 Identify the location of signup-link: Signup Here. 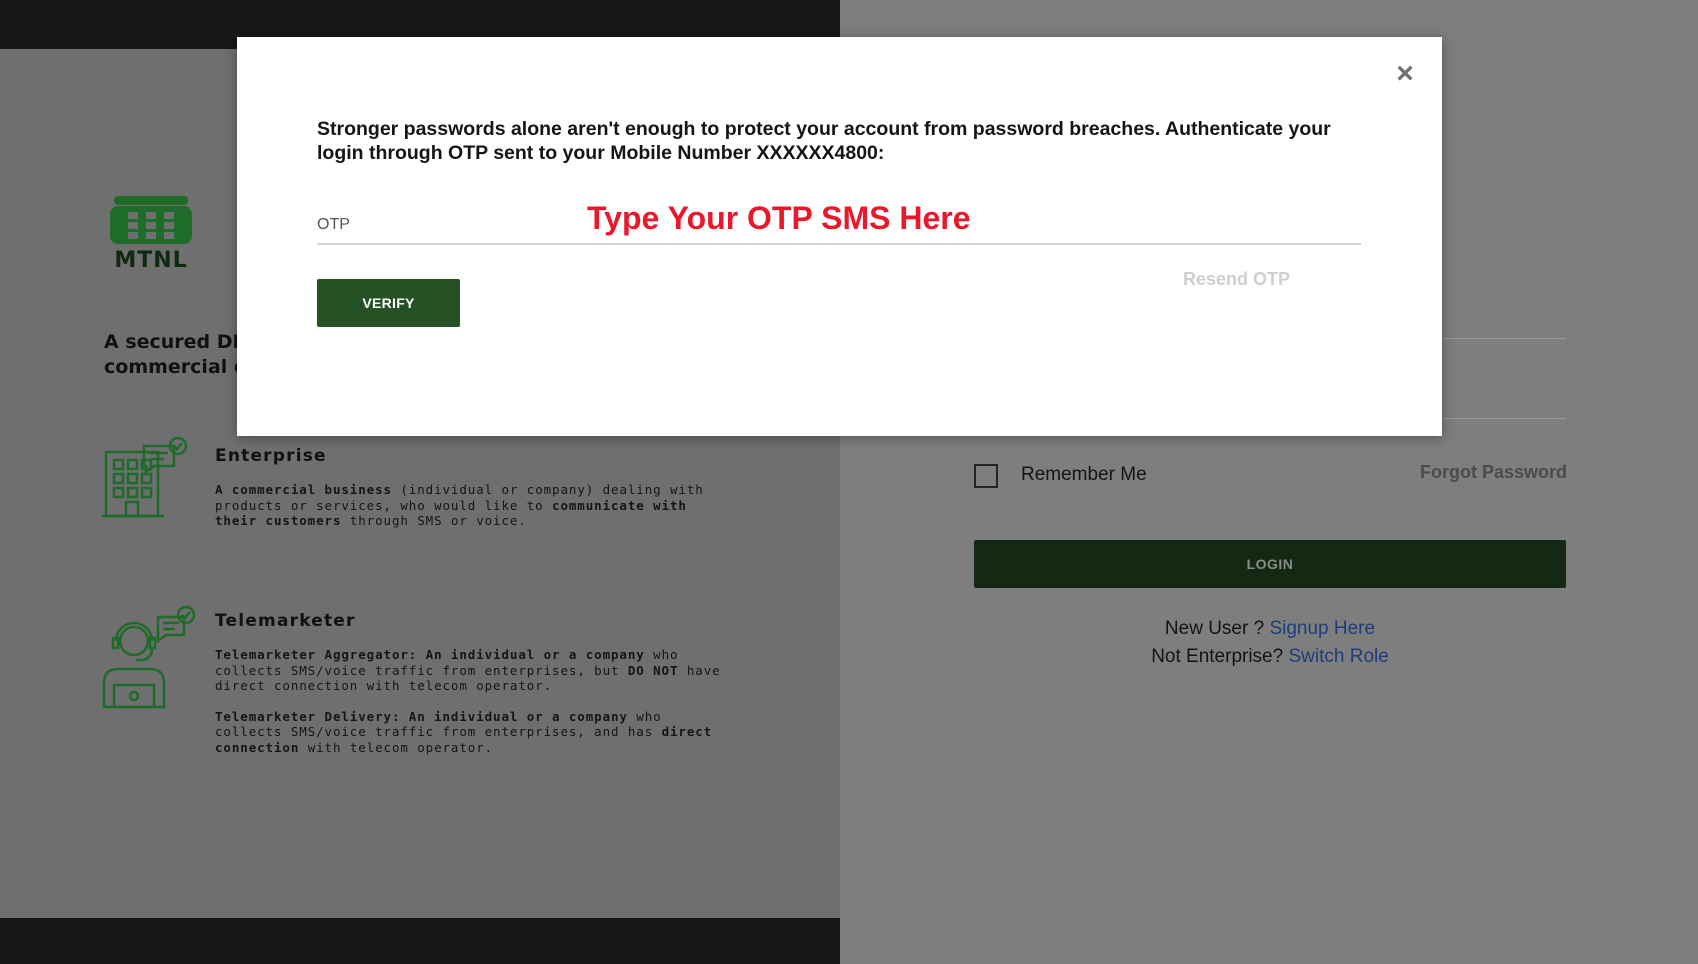
(1322, 628).